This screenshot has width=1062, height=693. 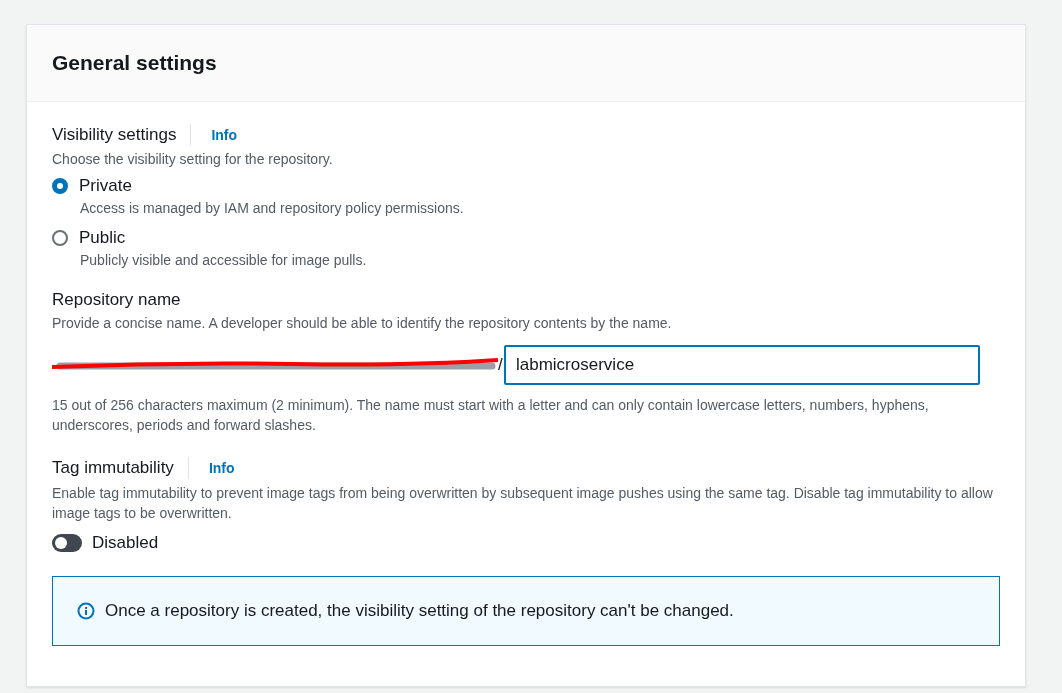 I want to click on registry-prefix: /, so click(x=500, y=365).